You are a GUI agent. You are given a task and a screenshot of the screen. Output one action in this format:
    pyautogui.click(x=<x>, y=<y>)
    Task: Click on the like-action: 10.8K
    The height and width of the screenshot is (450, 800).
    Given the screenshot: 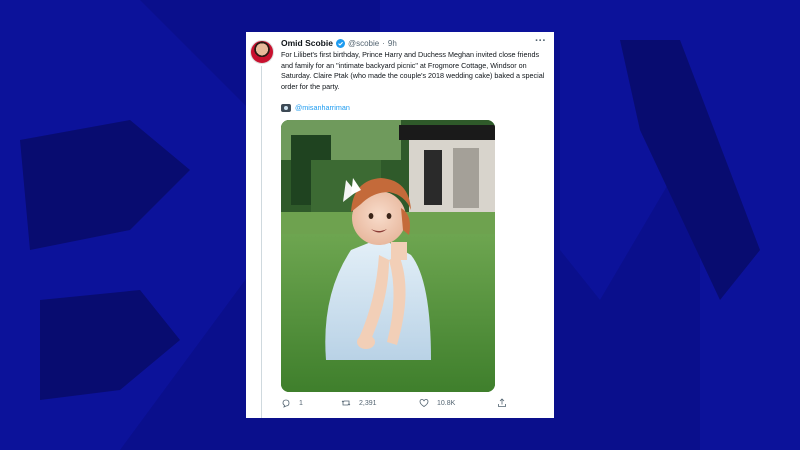 What is the action you would take?
    pyautogui.click(x=437, y=403)
    